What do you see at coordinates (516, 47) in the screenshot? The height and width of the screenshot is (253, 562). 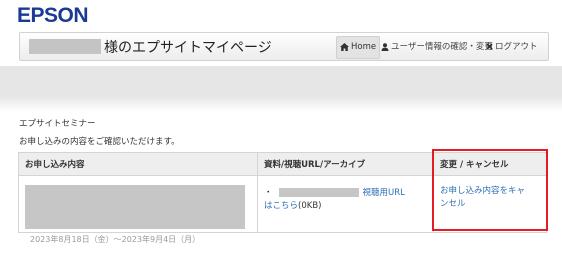 I see `nav-logout-label: ログアウト` at bounding box center [516, 47].